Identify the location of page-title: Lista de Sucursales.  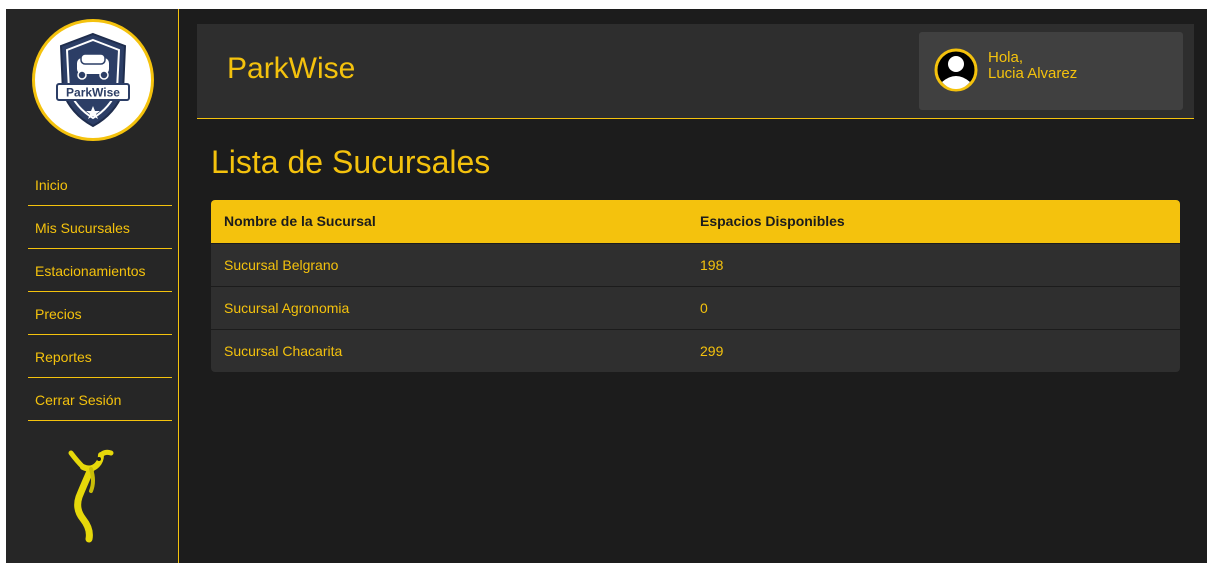
(351, 162).